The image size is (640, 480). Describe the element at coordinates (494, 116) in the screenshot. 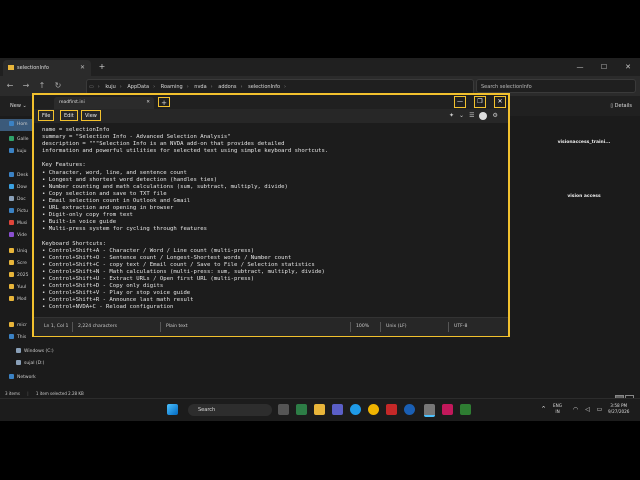

I see `gear-icon: ⚙` at that location.